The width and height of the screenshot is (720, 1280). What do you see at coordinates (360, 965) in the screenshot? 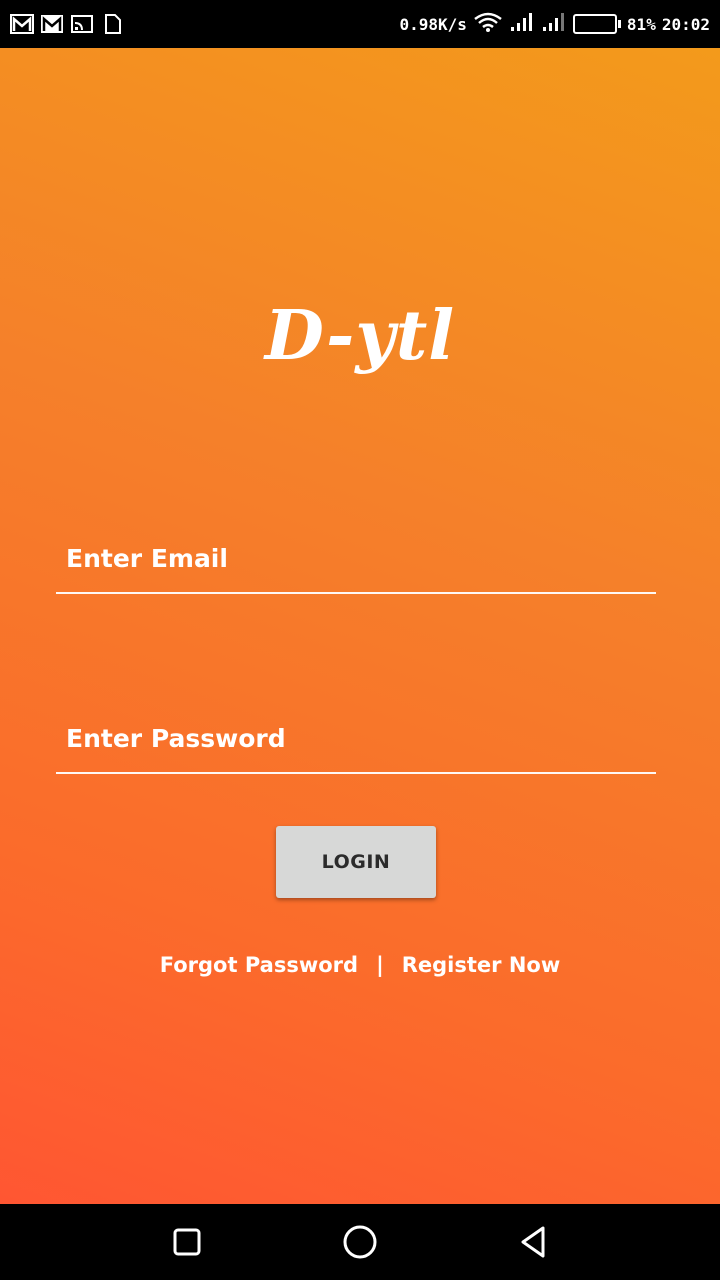
I see `auth-links: Forgot Password | Register Now` at bounding box center [360, 965].